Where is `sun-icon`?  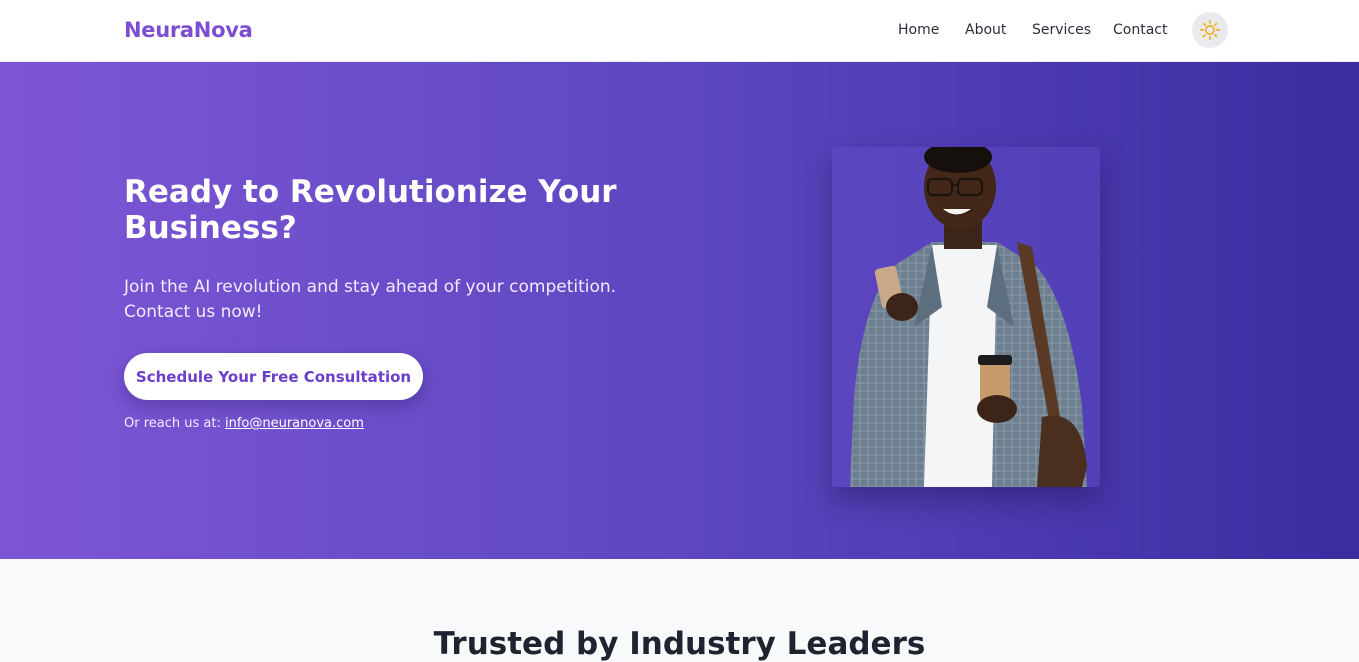 sun-icon is located at coordinates (1210, 30).